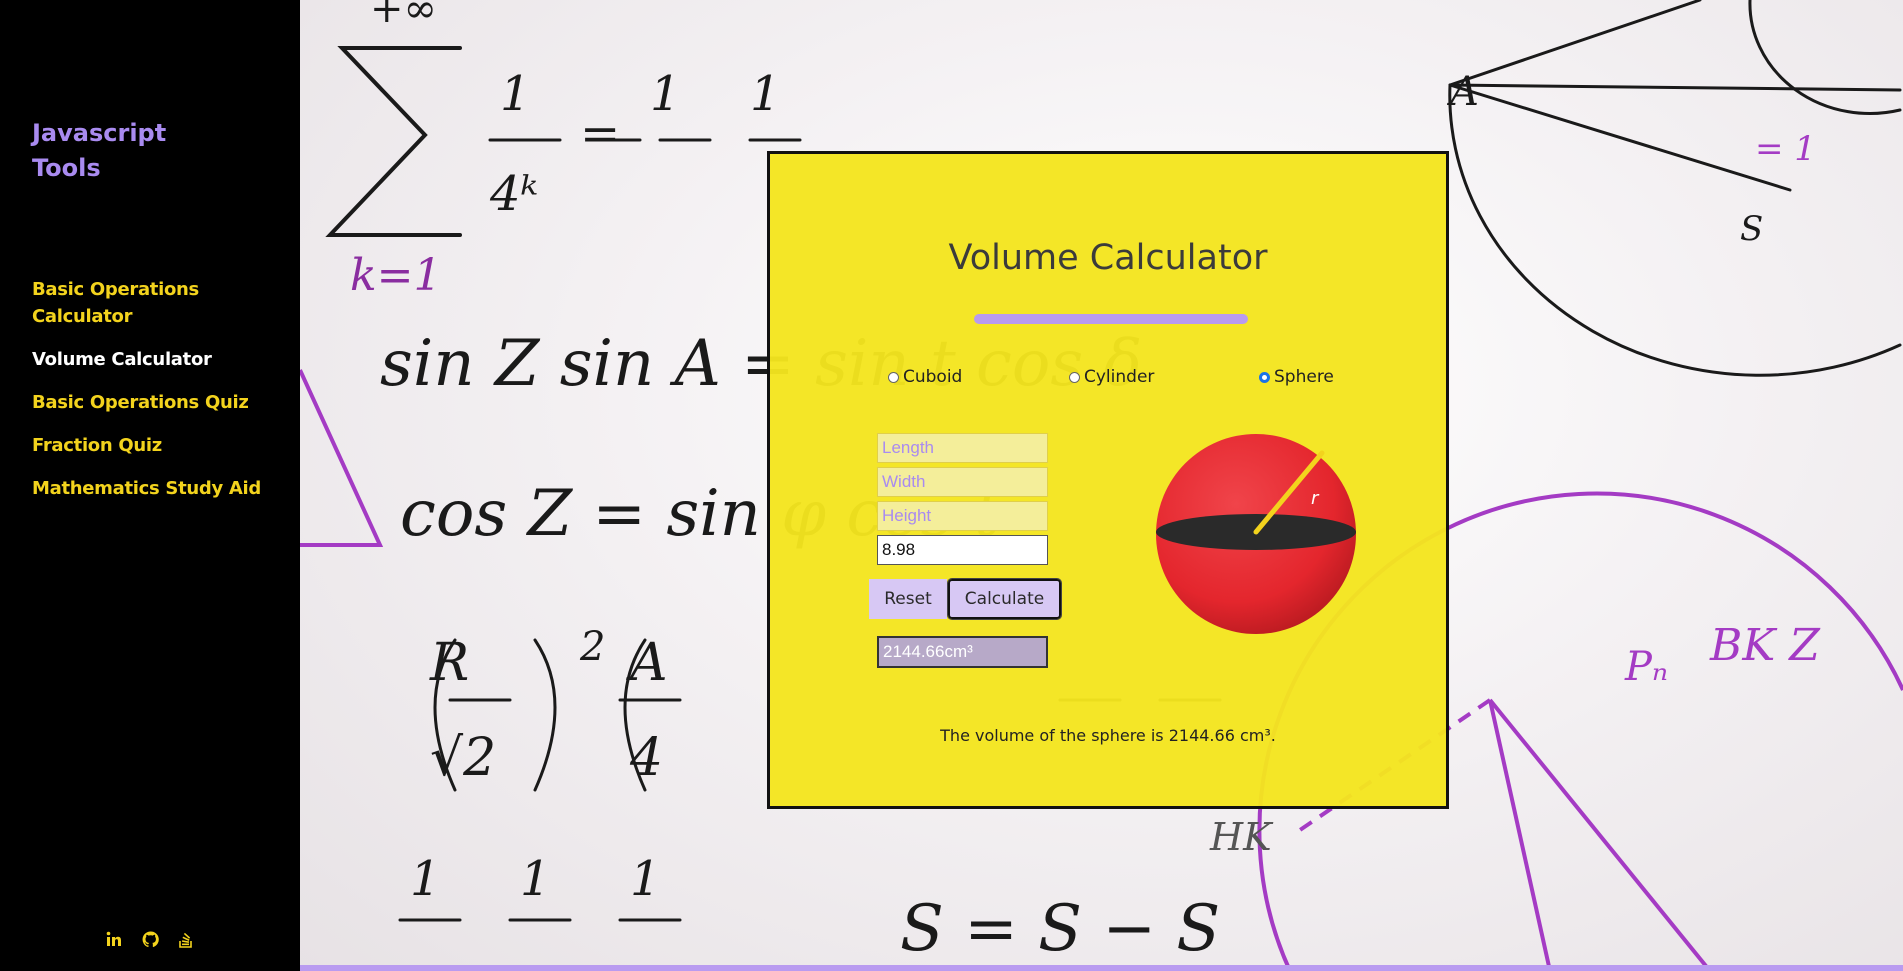 This screenshot has height=971, width=1903. I want to click on social-links, so click(150, 939).